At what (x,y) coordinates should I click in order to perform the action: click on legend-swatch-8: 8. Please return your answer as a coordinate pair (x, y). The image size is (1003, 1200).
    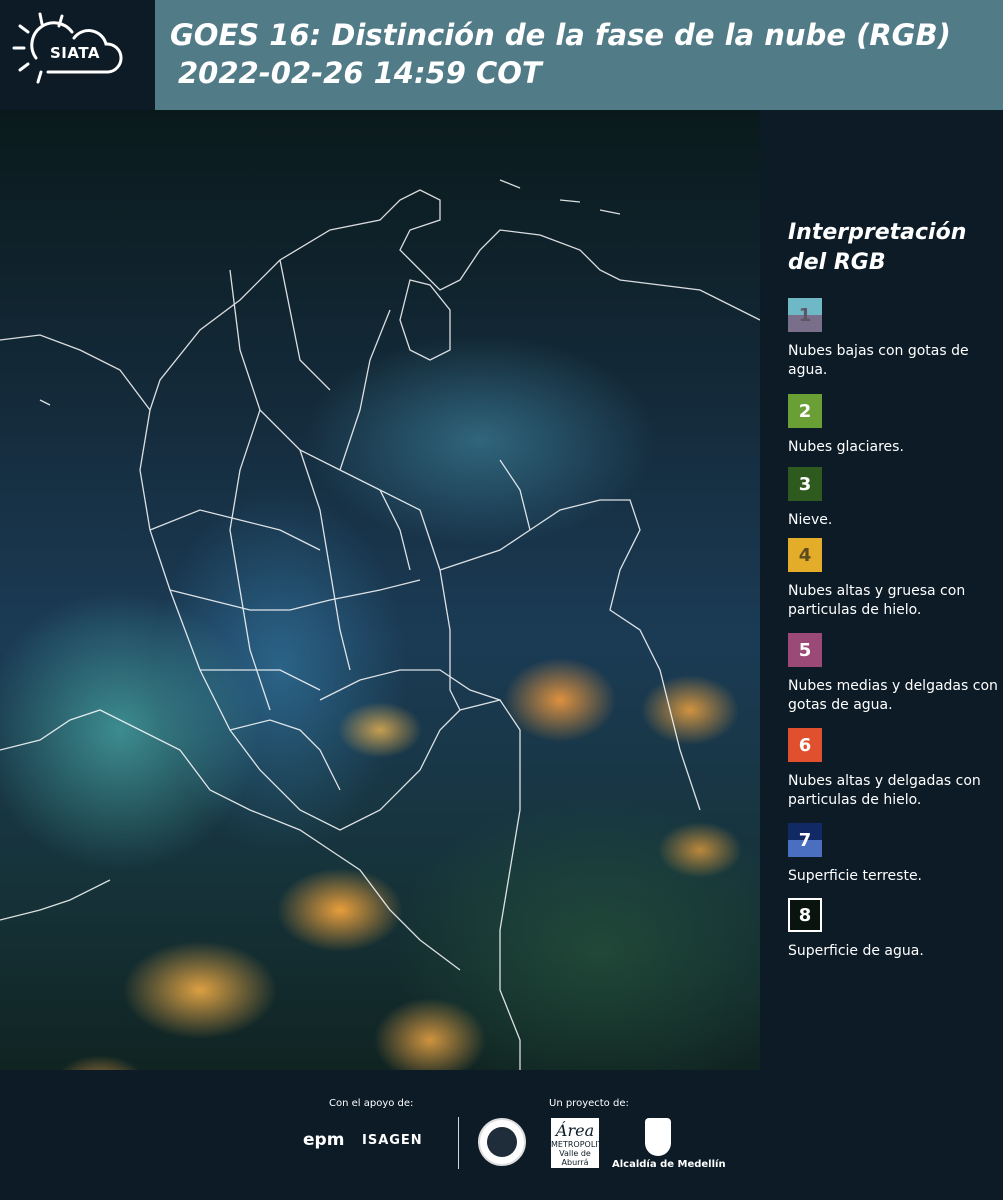
    Looking at the image, I should click on (805, 915).